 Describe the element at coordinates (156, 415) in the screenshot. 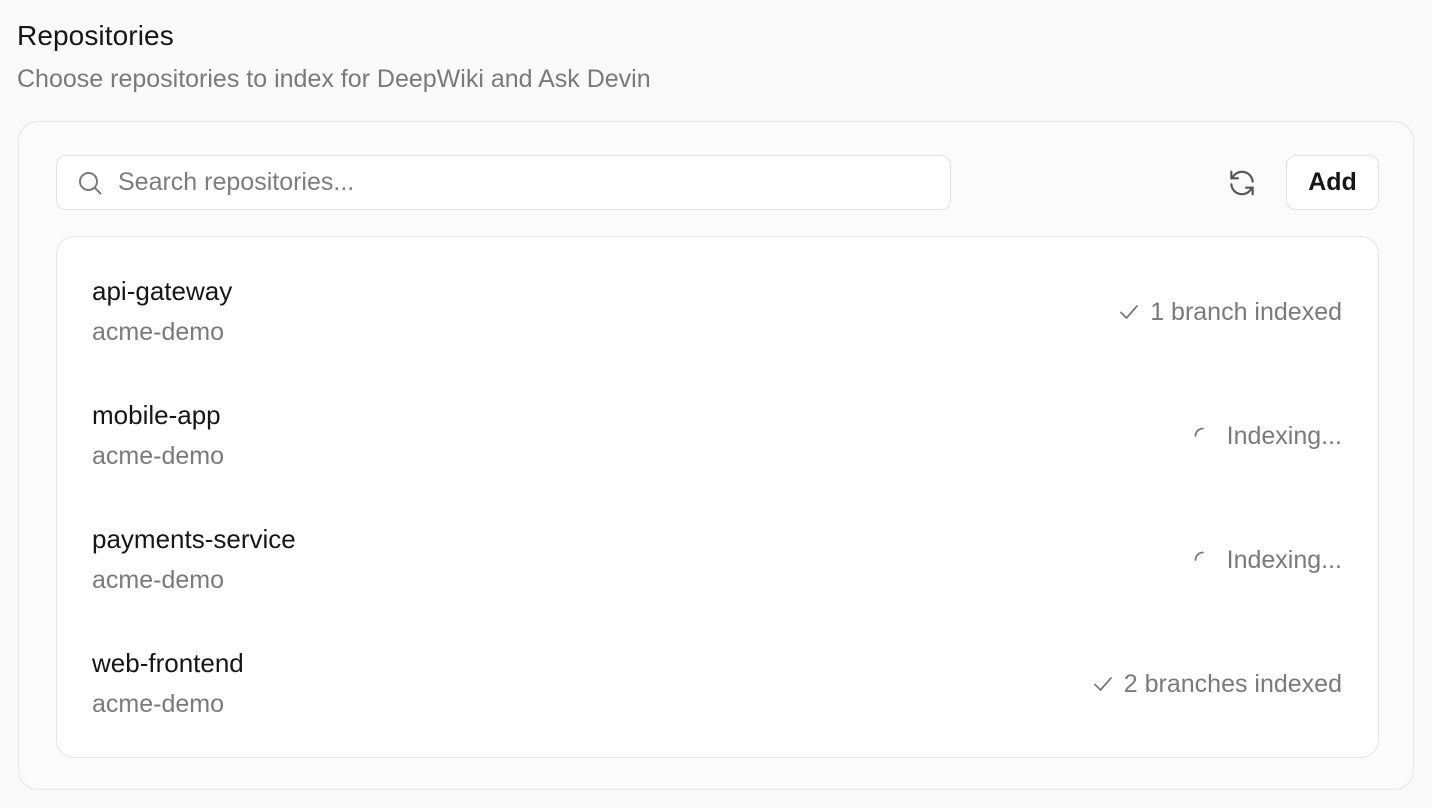

I see `repository-name: mobile-app` at that location.